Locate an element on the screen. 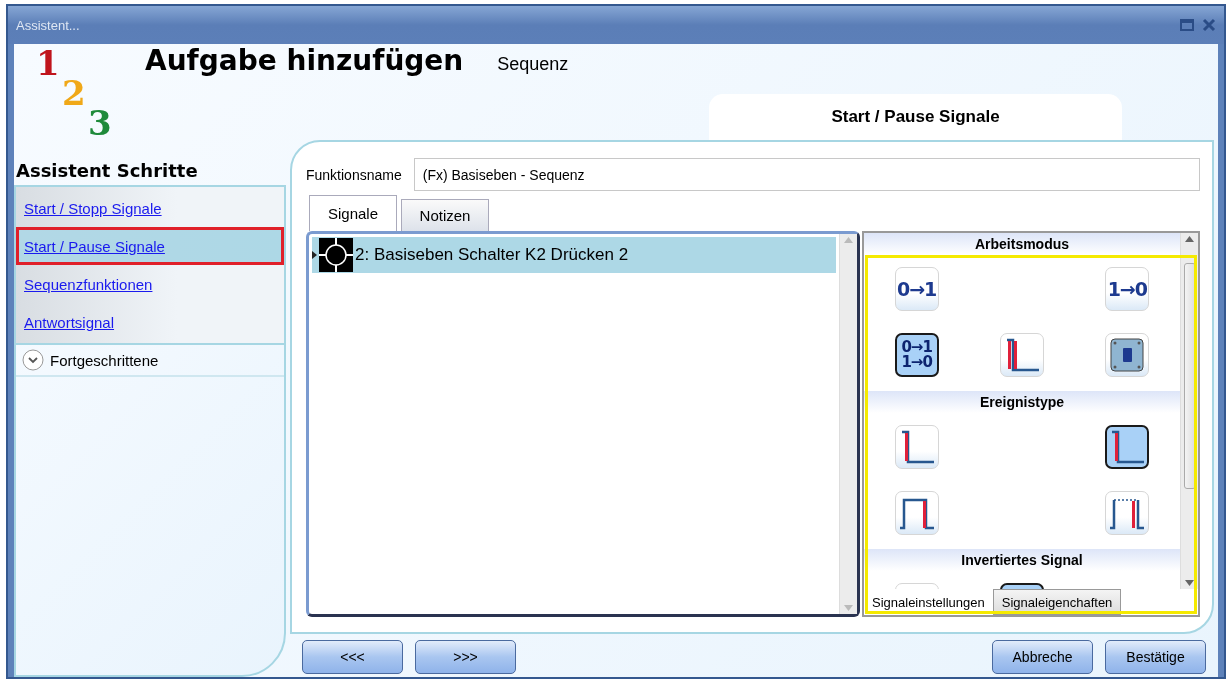 The width and height of the screenshot is (1229, 681). advanced-row: Fortgeschrittene is located at coordinates (150, 361).